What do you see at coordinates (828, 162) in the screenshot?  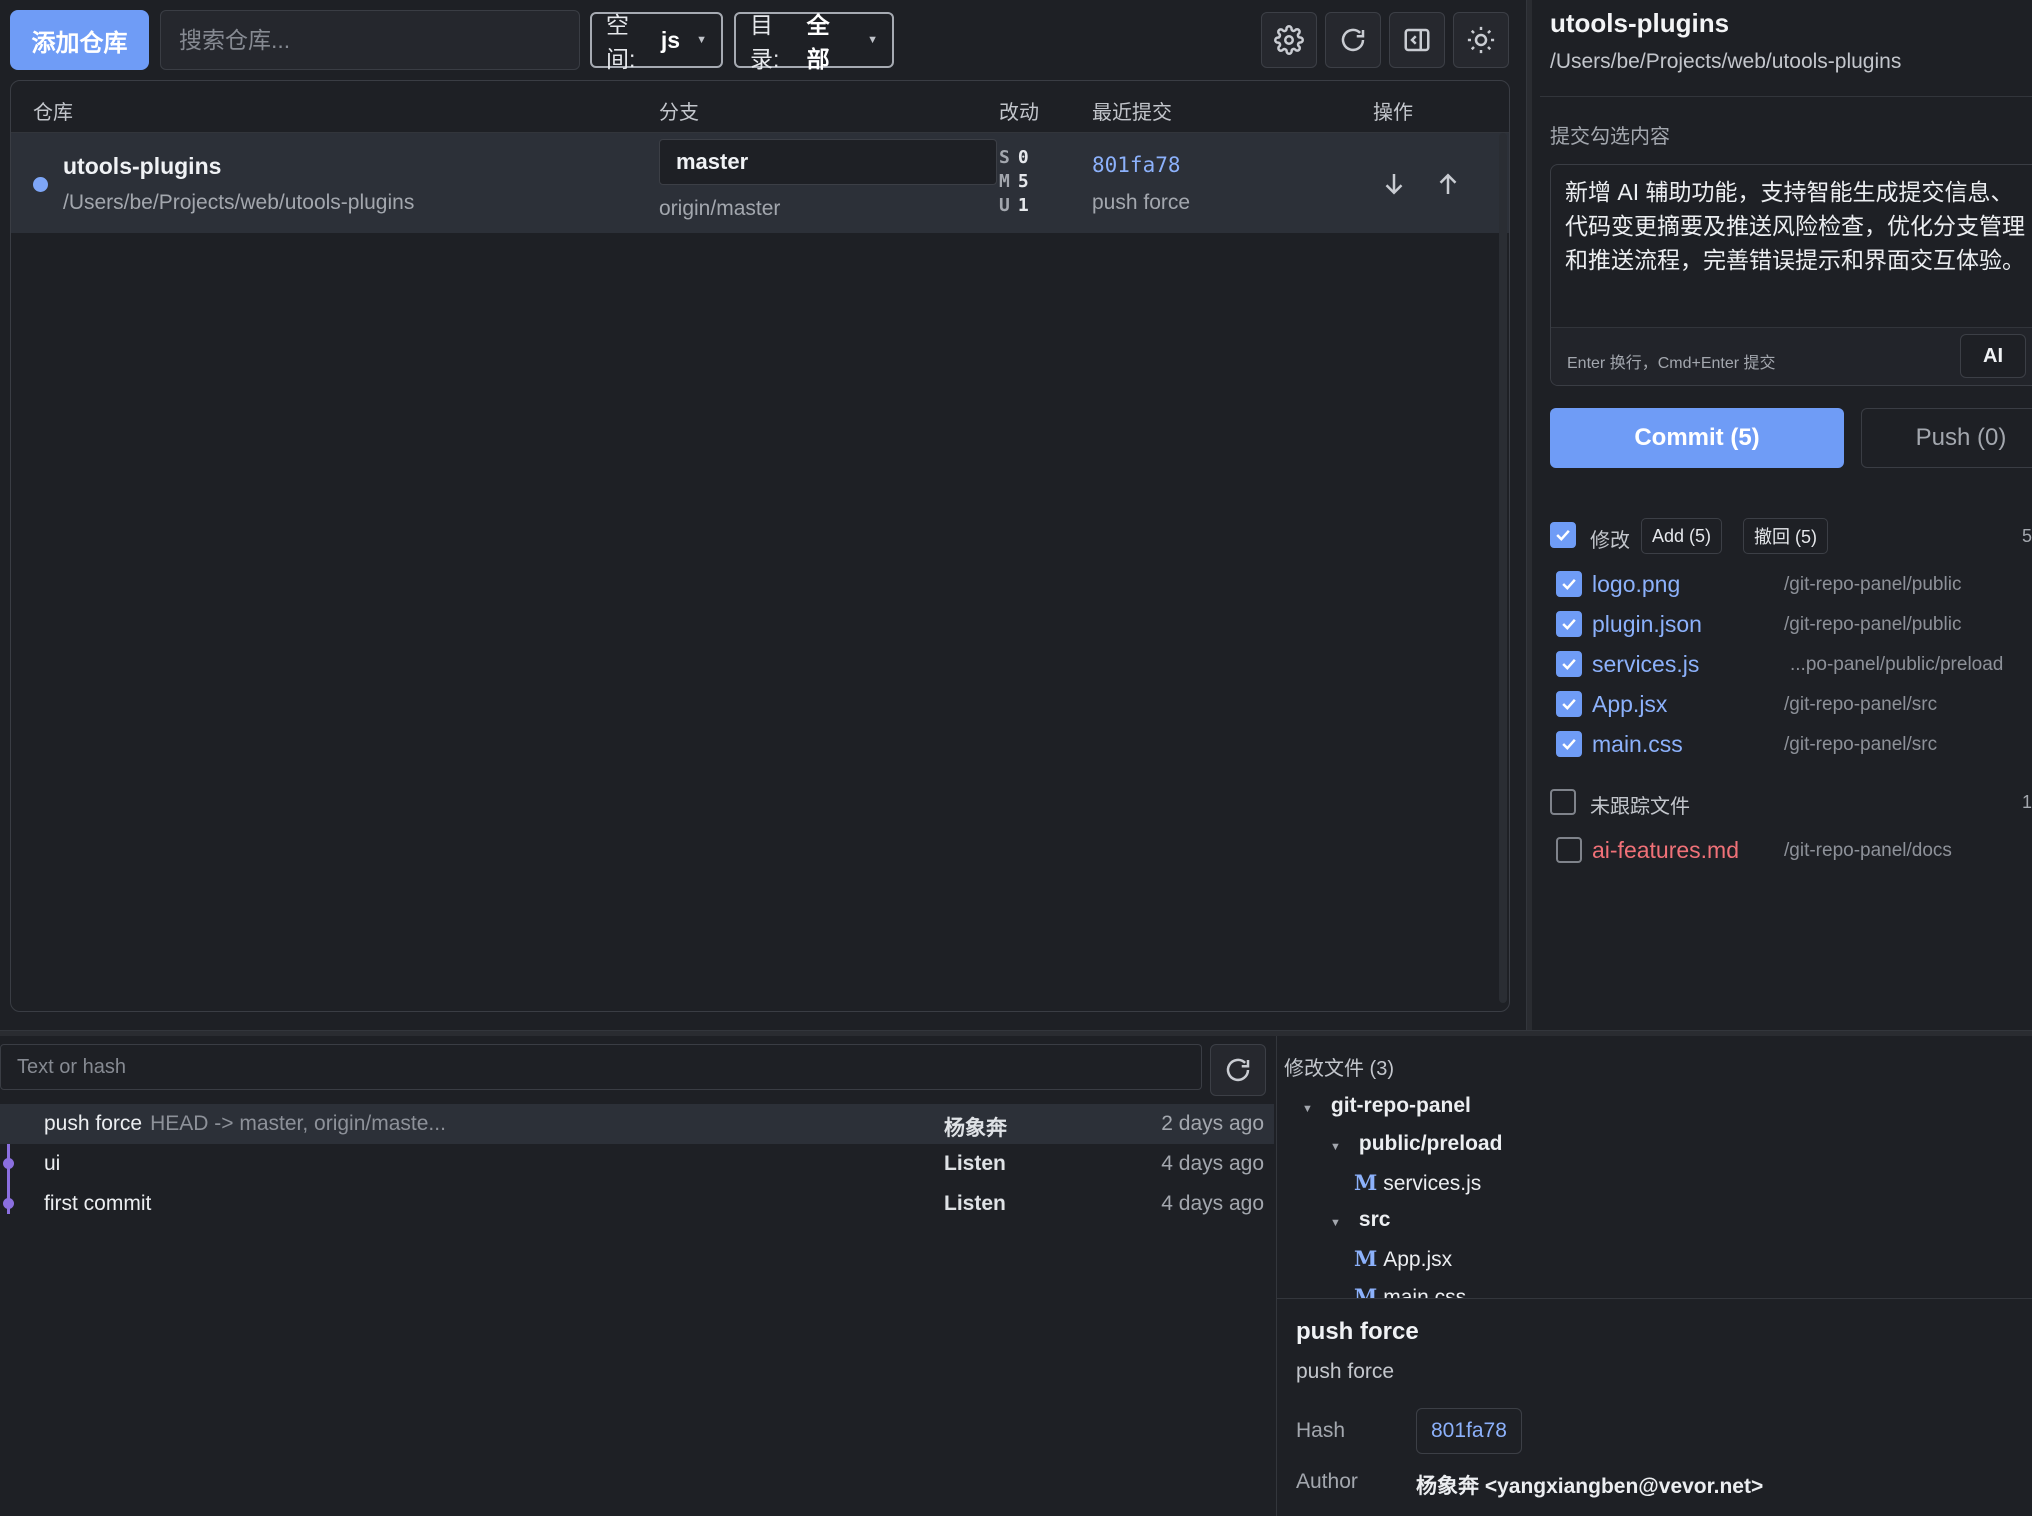 I see `branch-select: master` at bounding box center [828, 162].